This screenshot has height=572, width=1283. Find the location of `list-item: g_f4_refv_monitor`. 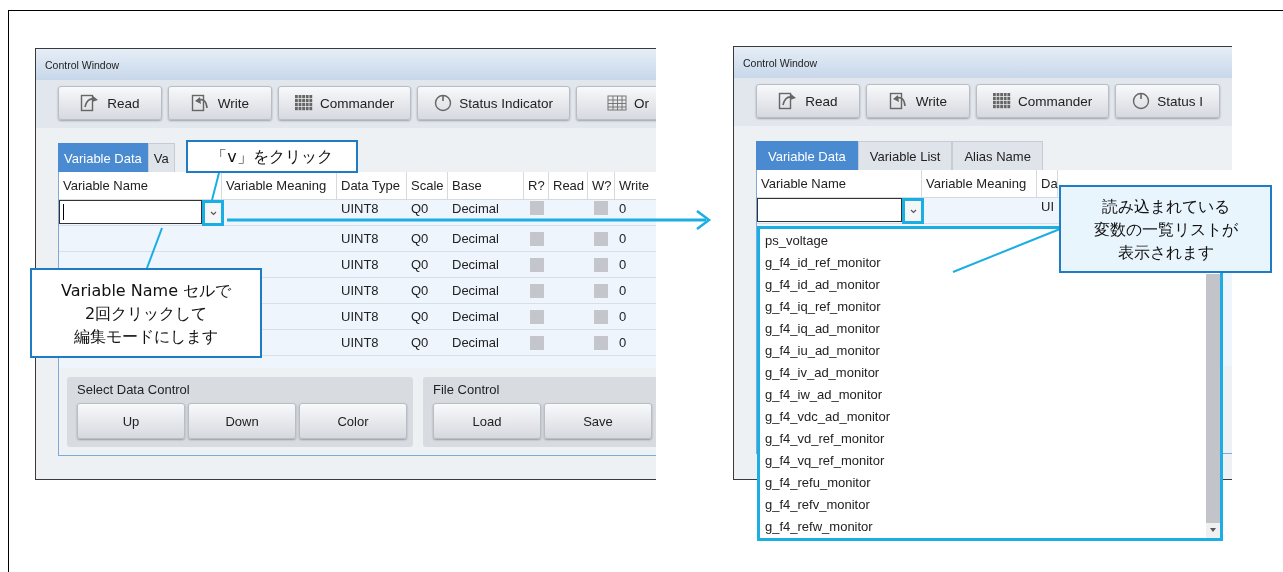

list-item: g_f4_refv_monitor is located at coordinates (816, 505).